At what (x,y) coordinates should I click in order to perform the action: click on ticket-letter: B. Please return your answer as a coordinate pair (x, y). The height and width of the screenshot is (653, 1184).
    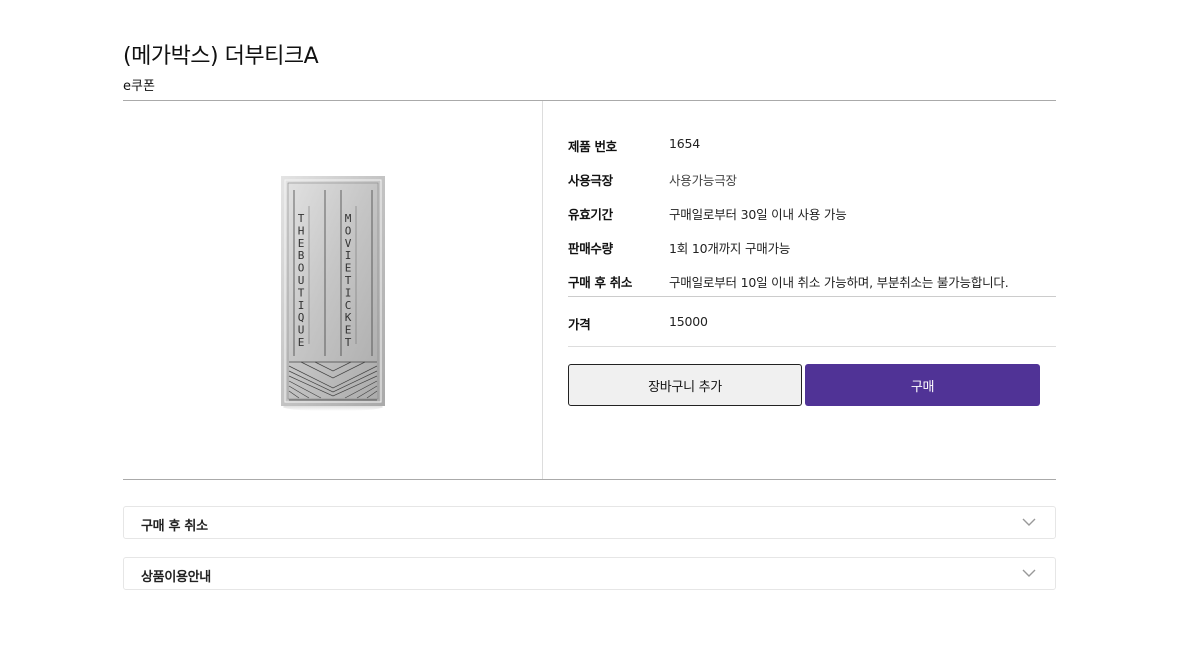
    Looking at the image, I should click on (301, 255).